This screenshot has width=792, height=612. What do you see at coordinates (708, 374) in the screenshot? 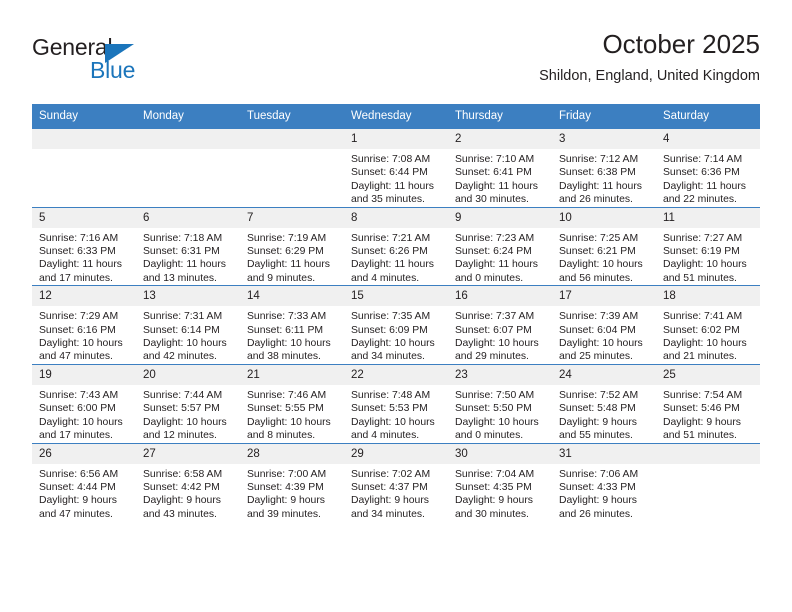
I see `day-number: 25` at bounding box center [708, 374].